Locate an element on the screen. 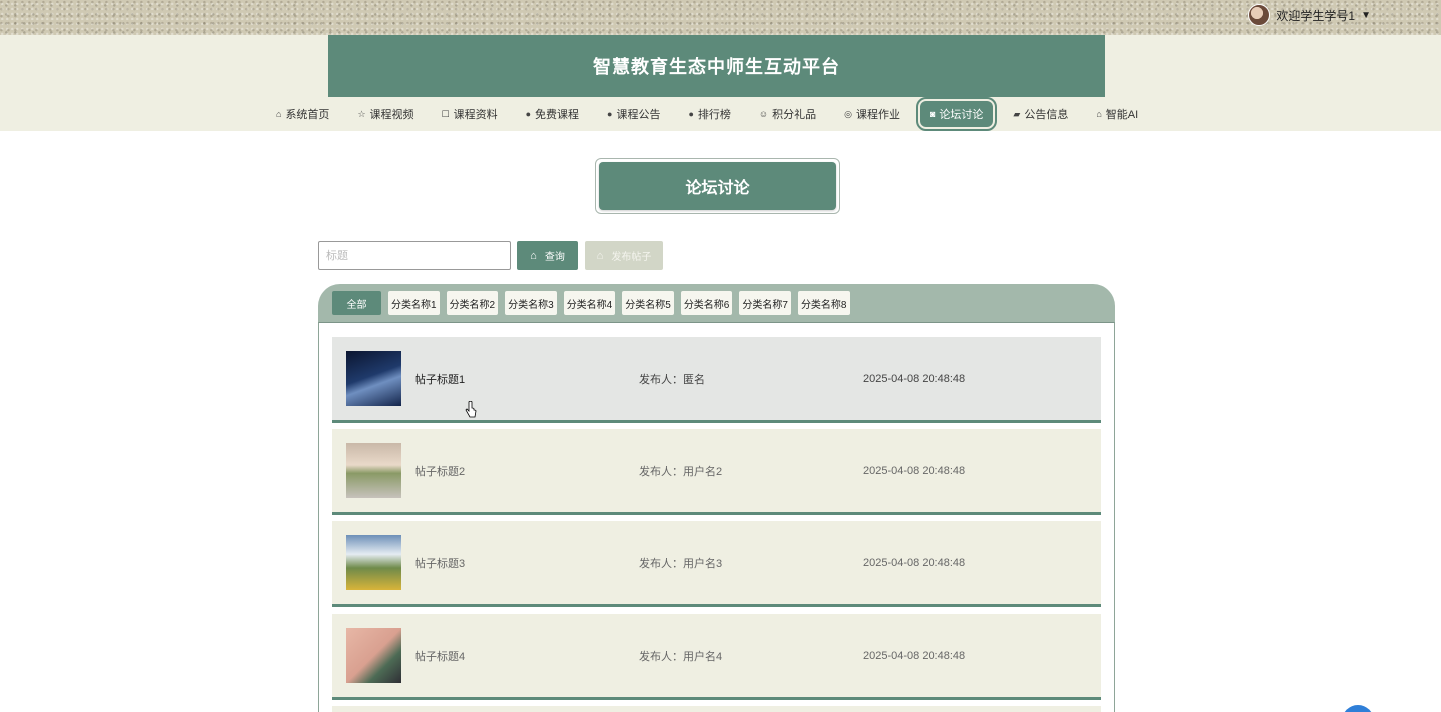  truck-icon: ▰ is located at coordinates (1017, 113).